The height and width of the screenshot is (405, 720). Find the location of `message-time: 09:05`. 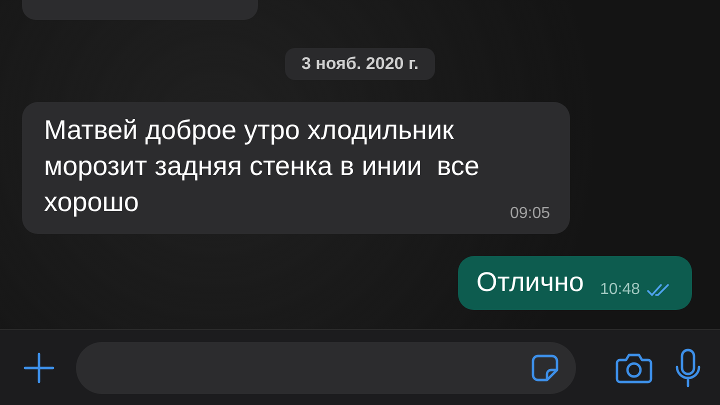

message-time: 09:05 is located at coordinates (530, 214).